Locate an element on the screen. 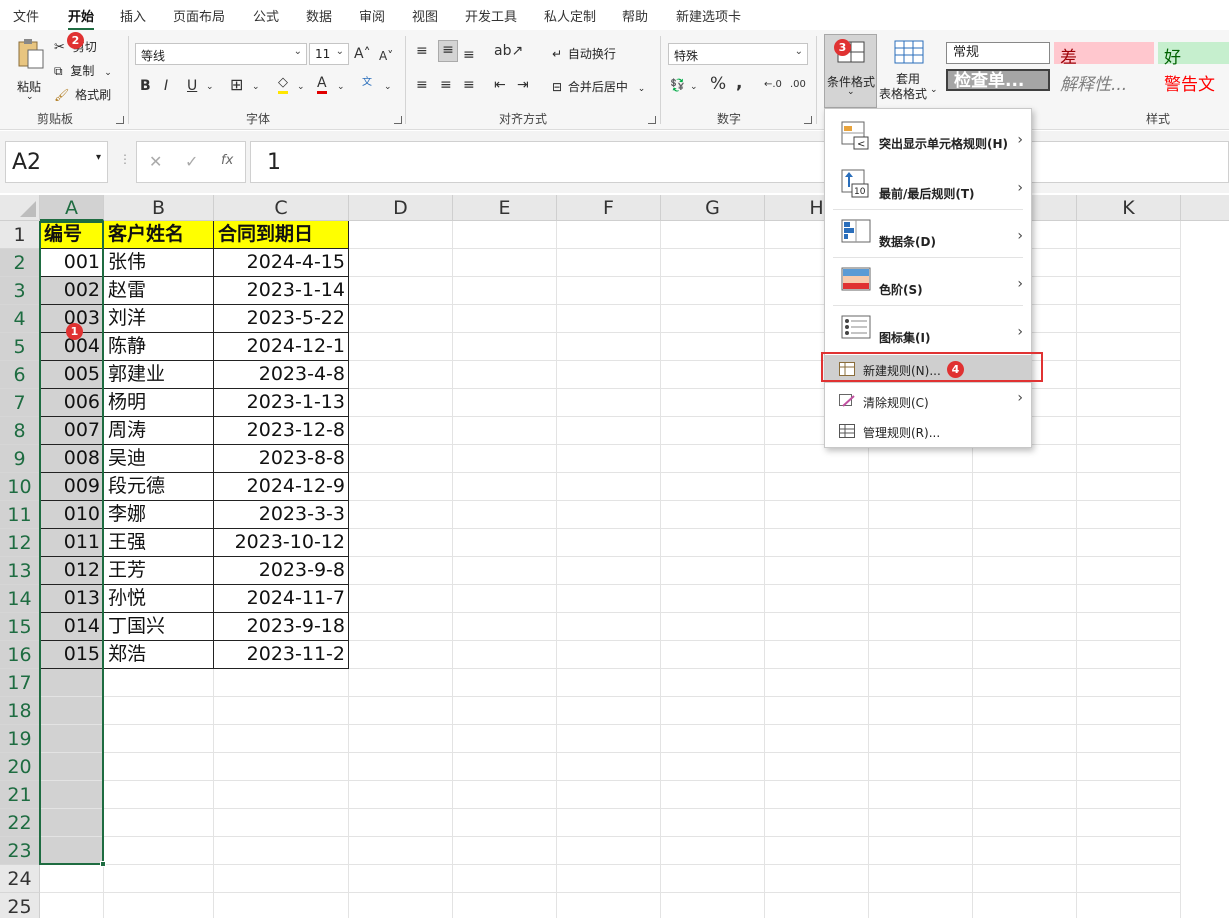  name-cell: 周涛 is located at coordinates (159, 431).